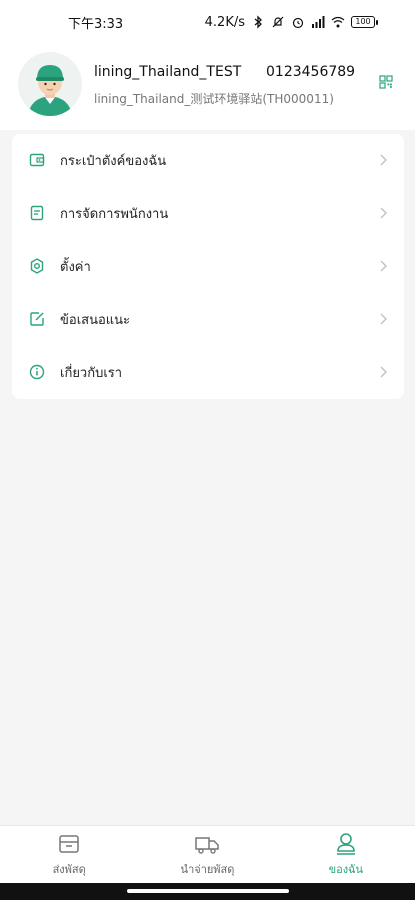 The width and height of the screenshot is (415, 900). I want to click on phone-number: 0123456789, so click(311, 72).